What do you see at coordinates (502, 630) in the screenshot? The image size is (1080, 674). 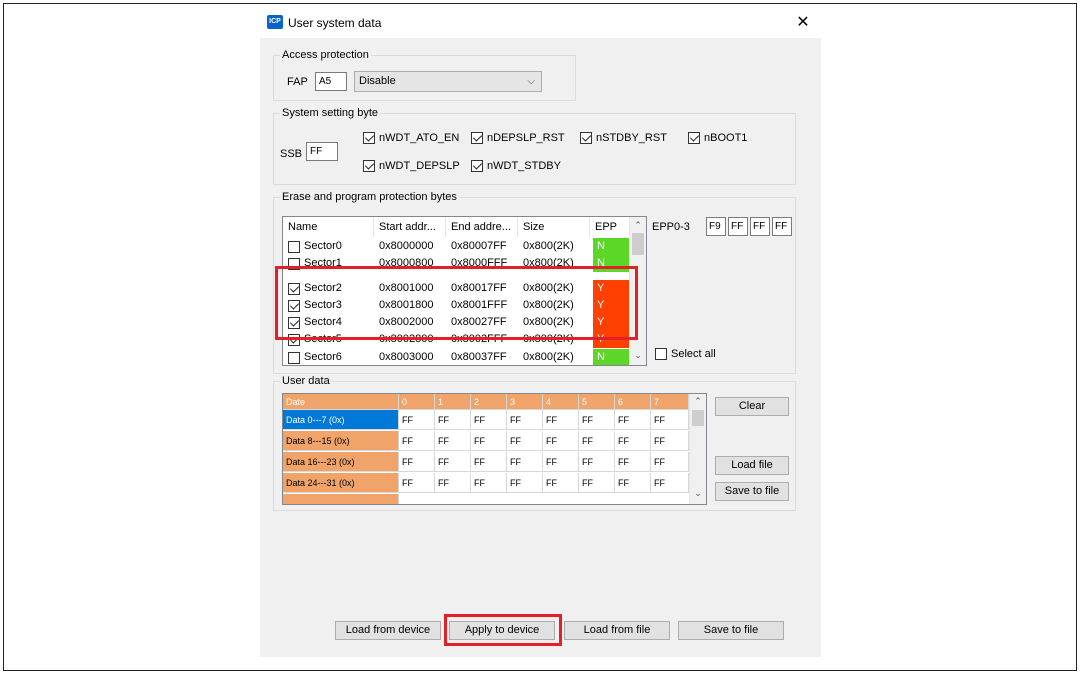 I see `apply-to-device-button: Apply to device` at bounding box center [502, 630].